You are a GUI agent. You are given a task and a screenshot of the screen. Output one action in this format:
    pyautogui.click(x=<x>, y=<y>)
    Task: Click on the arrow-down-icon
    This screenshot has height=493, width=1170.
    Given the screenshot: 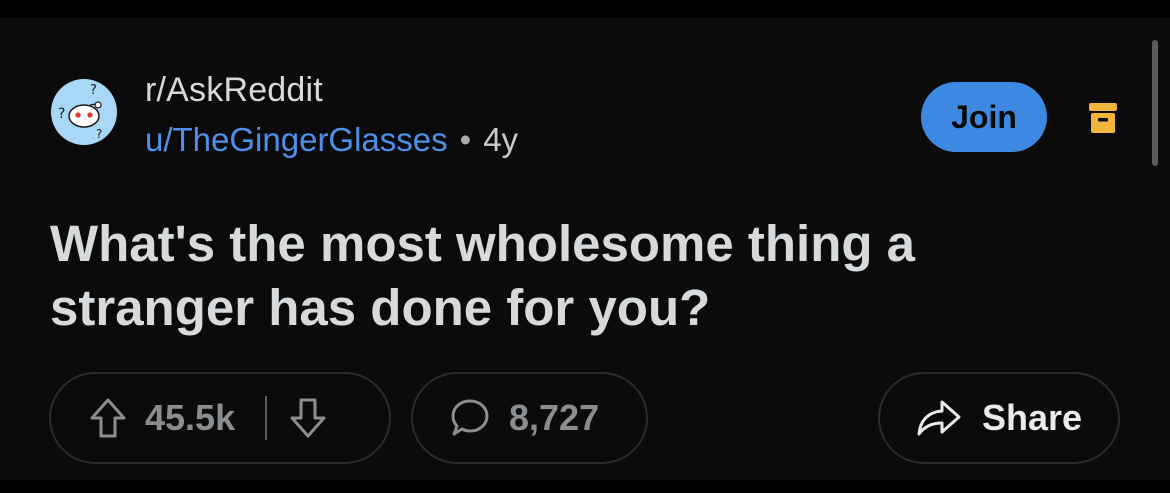 What is the action you would take?
    pyautogui.click(x=308, y=418)
    